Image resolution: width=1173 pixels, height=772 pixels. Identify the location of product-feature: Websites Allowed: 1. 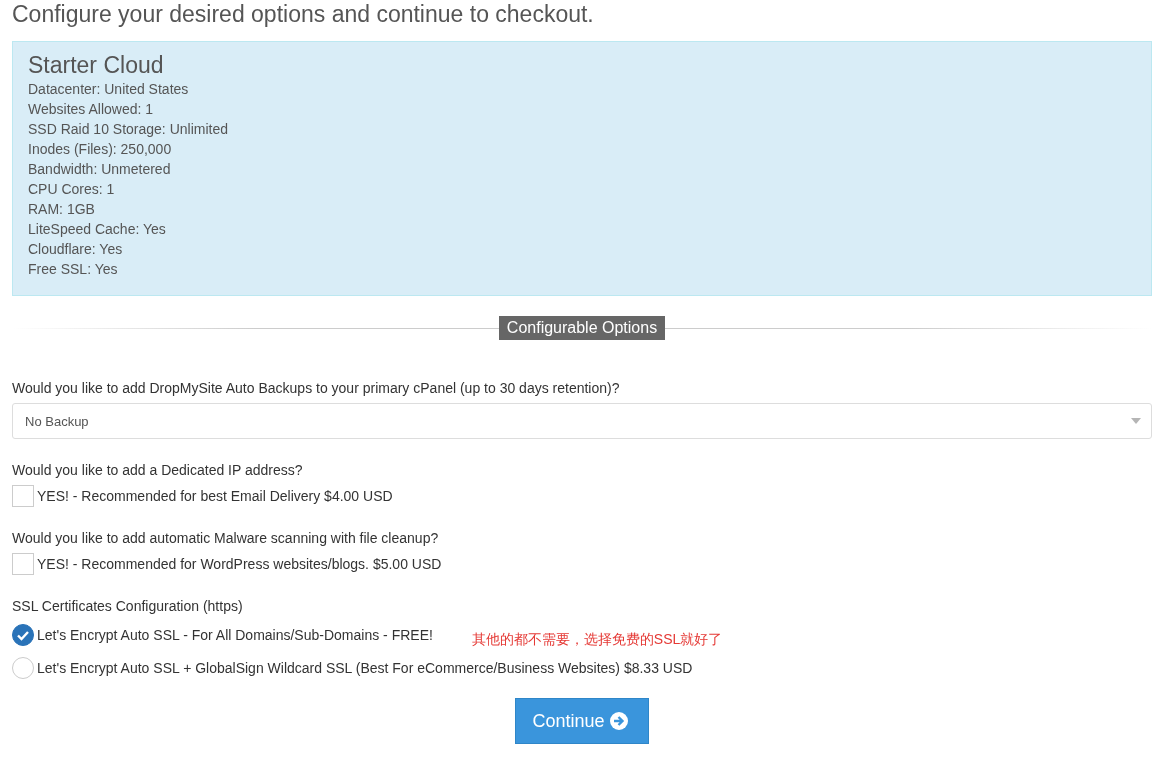
(91, 109).